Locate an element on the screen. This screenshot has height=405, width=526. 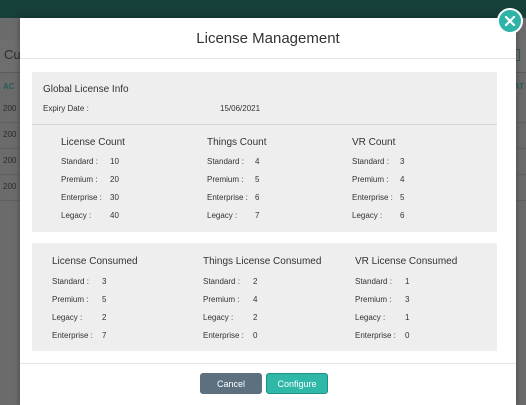
modal-title: License Management is located at coordinates (268, 38).